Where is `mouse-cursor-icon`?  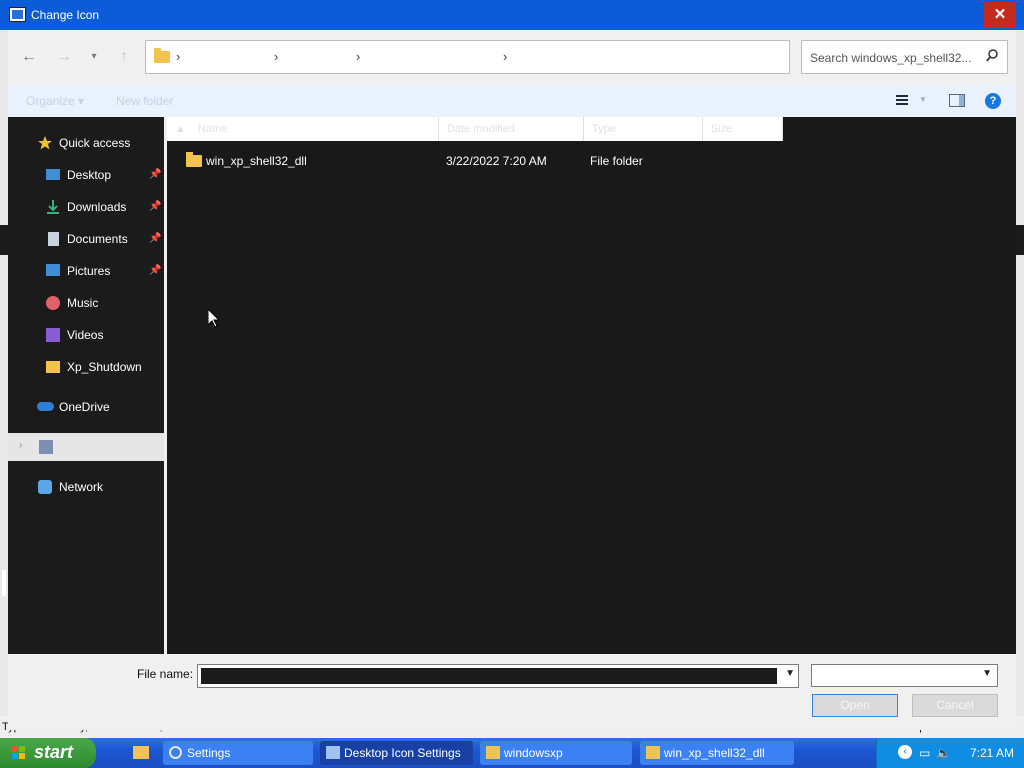 mouse-cursor-icon is located at coordinates (214, 318).